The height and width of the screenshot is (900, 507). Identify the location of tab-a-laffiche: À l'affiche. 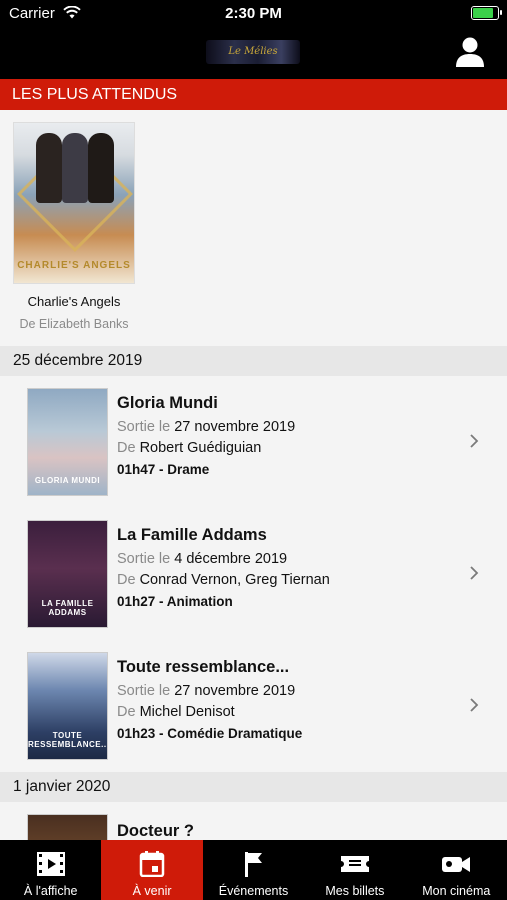
(50, 870).